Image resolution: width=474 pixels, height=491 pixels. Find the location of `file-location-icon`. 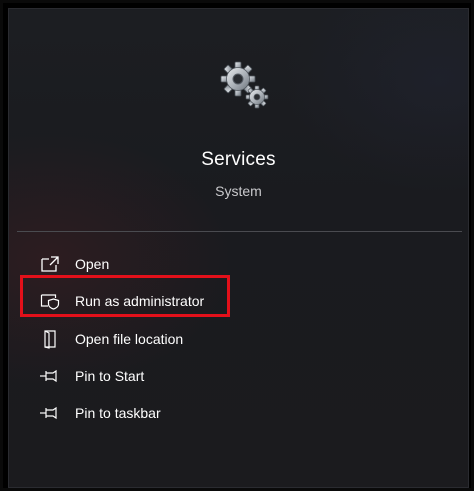

file-location-icon is located at coordinates (50, 339).